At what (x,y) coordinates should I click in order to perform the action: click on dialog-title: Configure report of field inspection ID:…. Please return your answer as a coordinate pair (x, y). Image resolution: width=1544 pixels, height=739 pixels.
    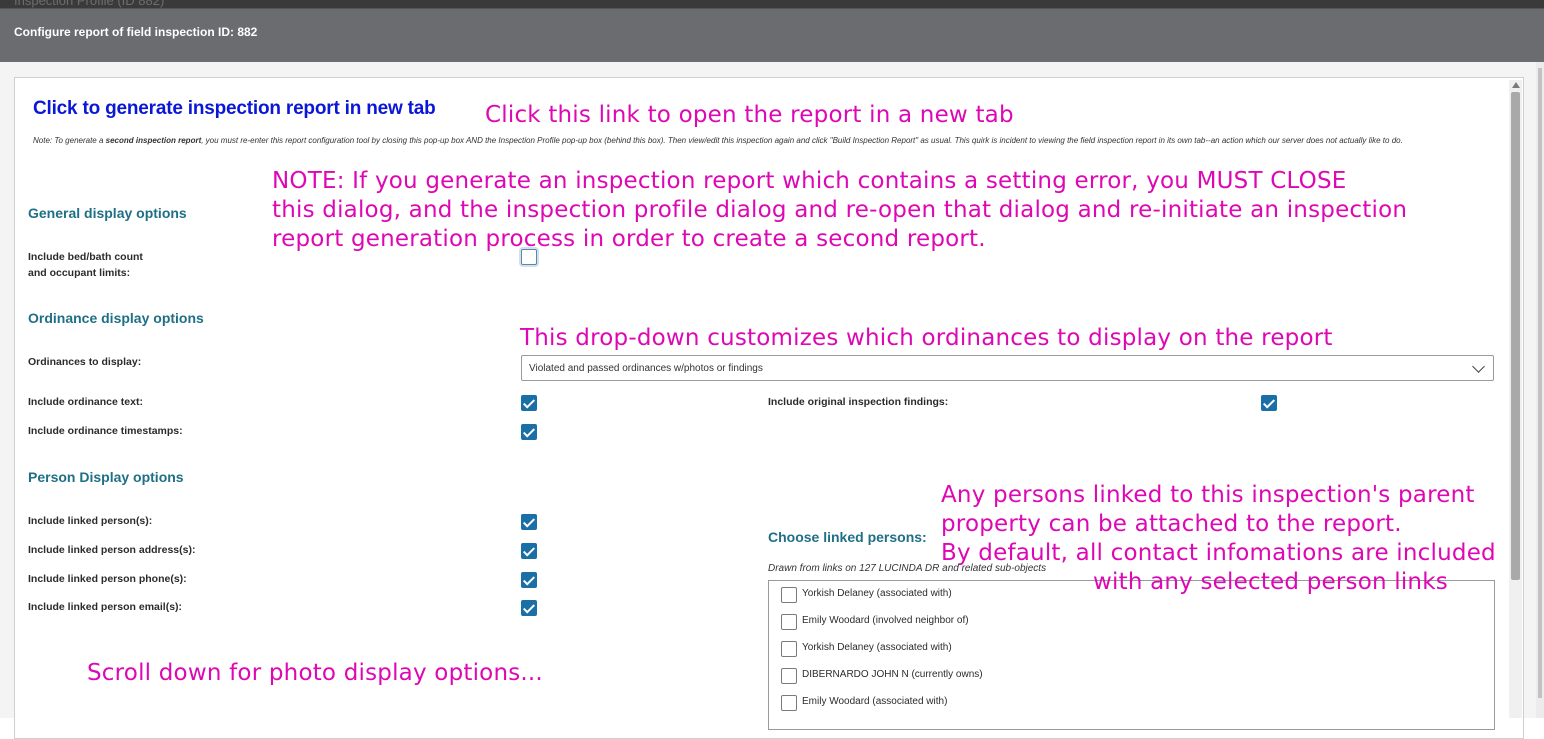
    Looking at the image, I should click on (136, 32).